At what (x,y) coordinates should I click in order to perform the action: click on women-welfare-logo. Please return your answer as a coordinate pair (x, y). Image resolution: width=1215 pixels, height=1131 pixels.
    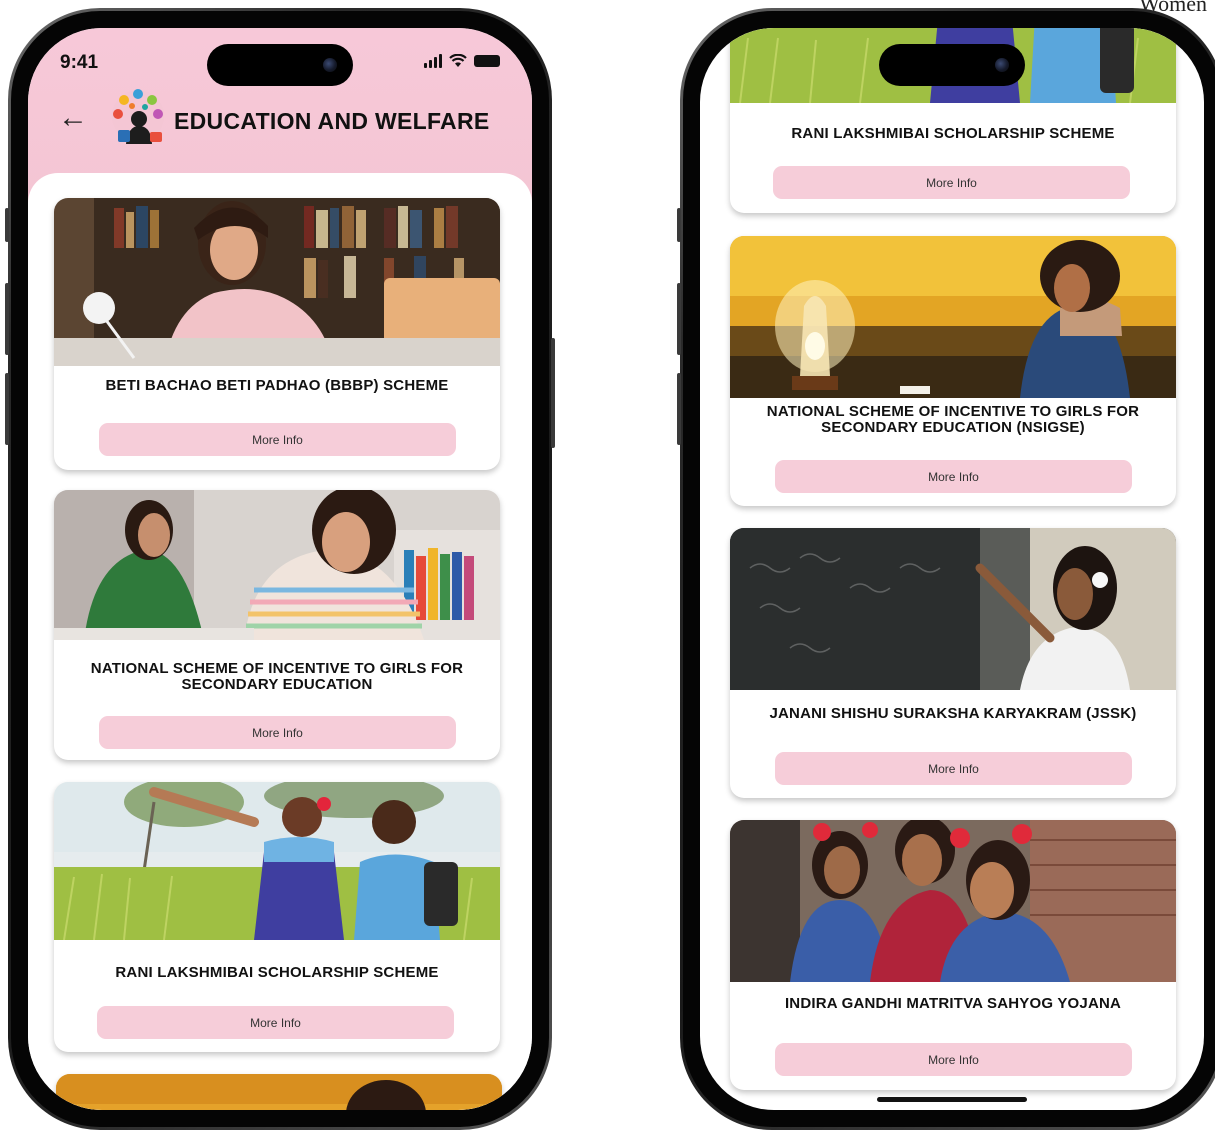
    Looking at the image, I should click on (138, 116).